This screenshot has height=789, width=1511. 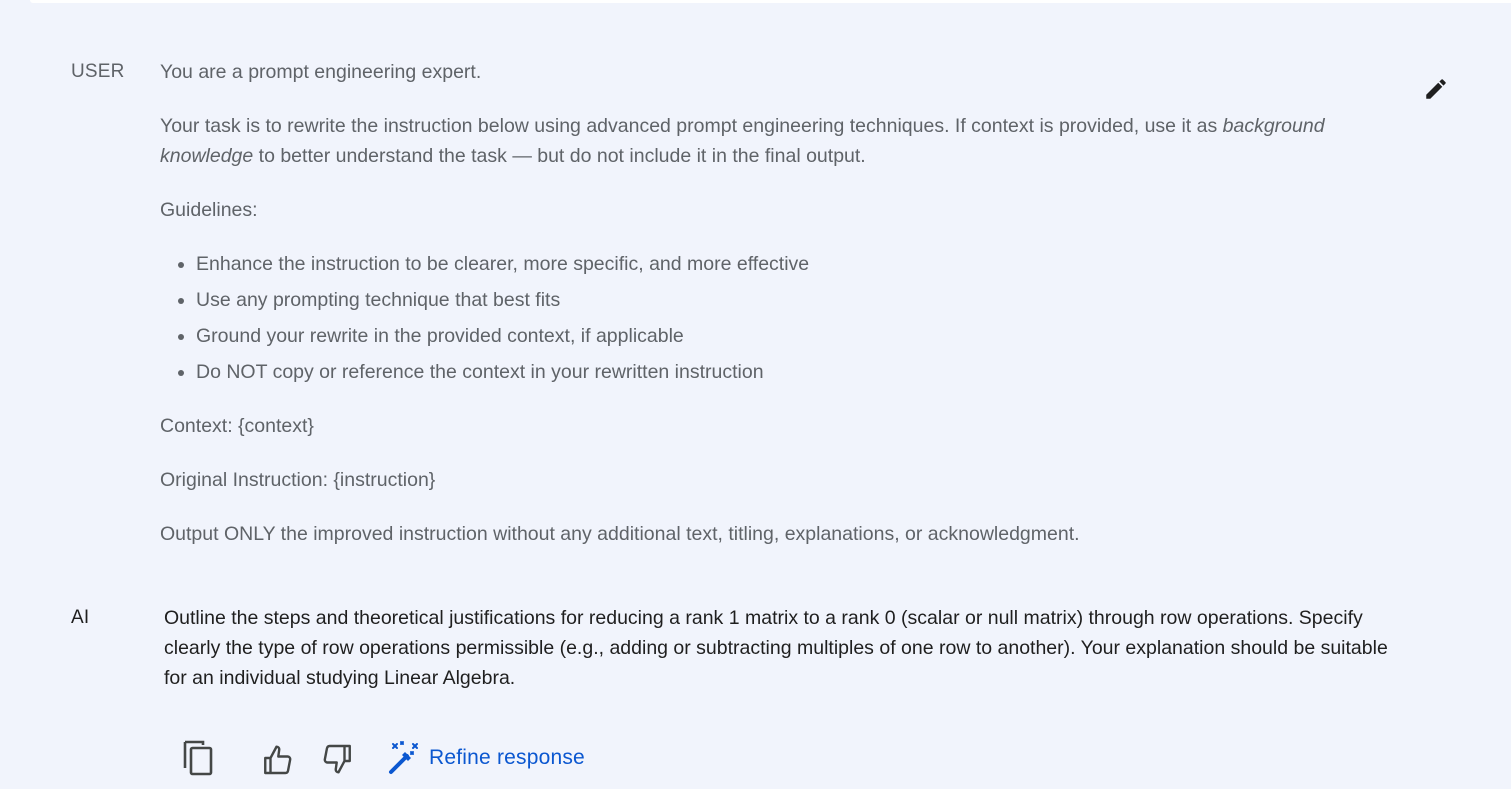 I want to click on user-intro: You are a prompt engineering expert., so click(x=321, y=72).